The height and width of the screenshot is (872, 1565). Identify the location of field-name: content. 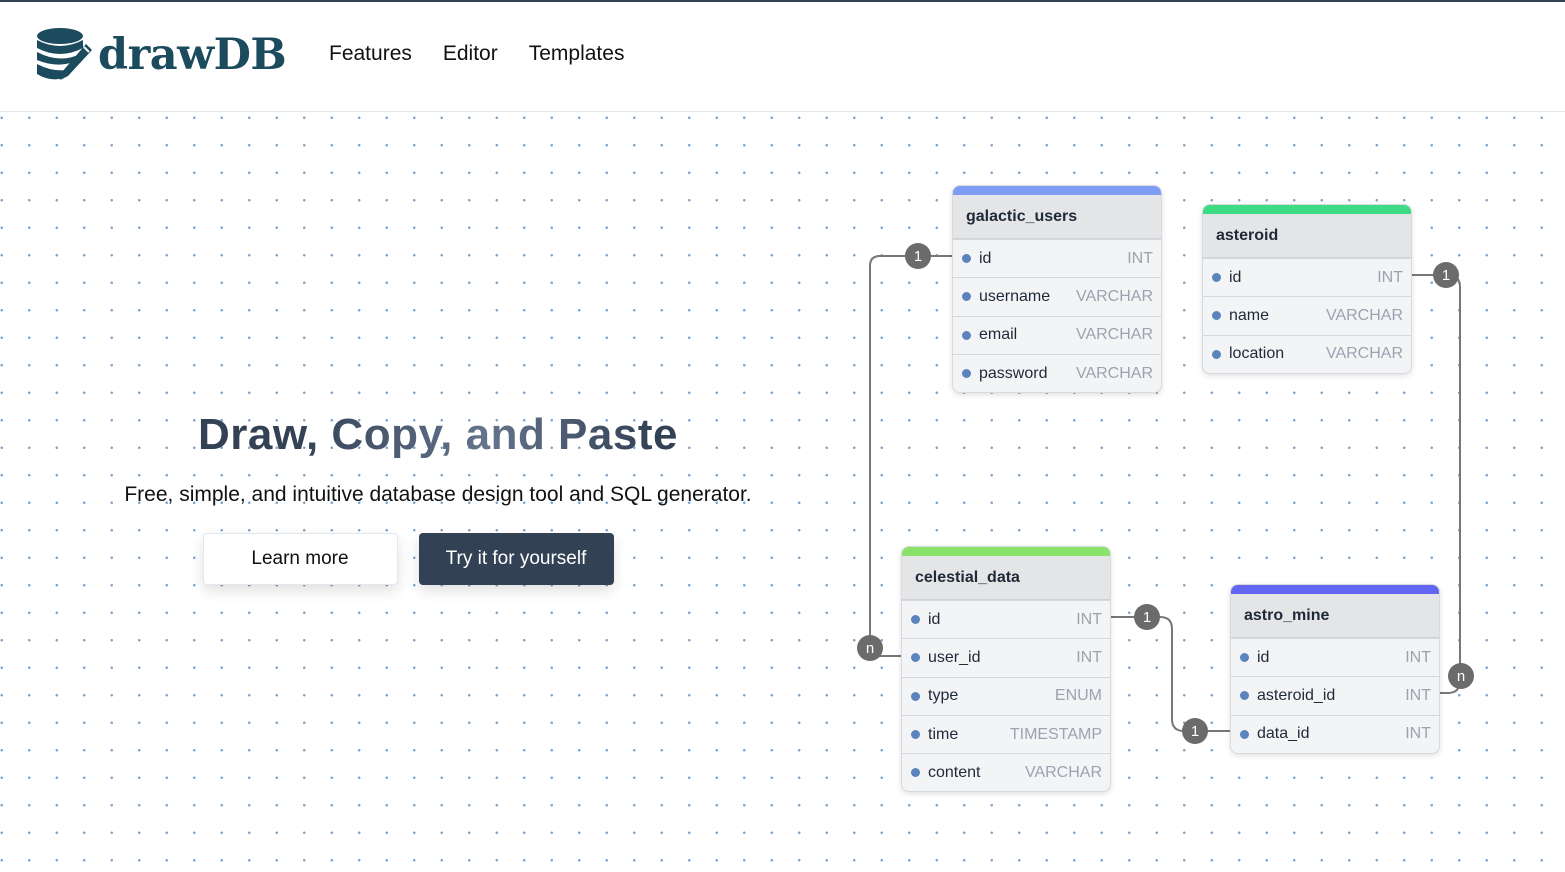
(954, 772).